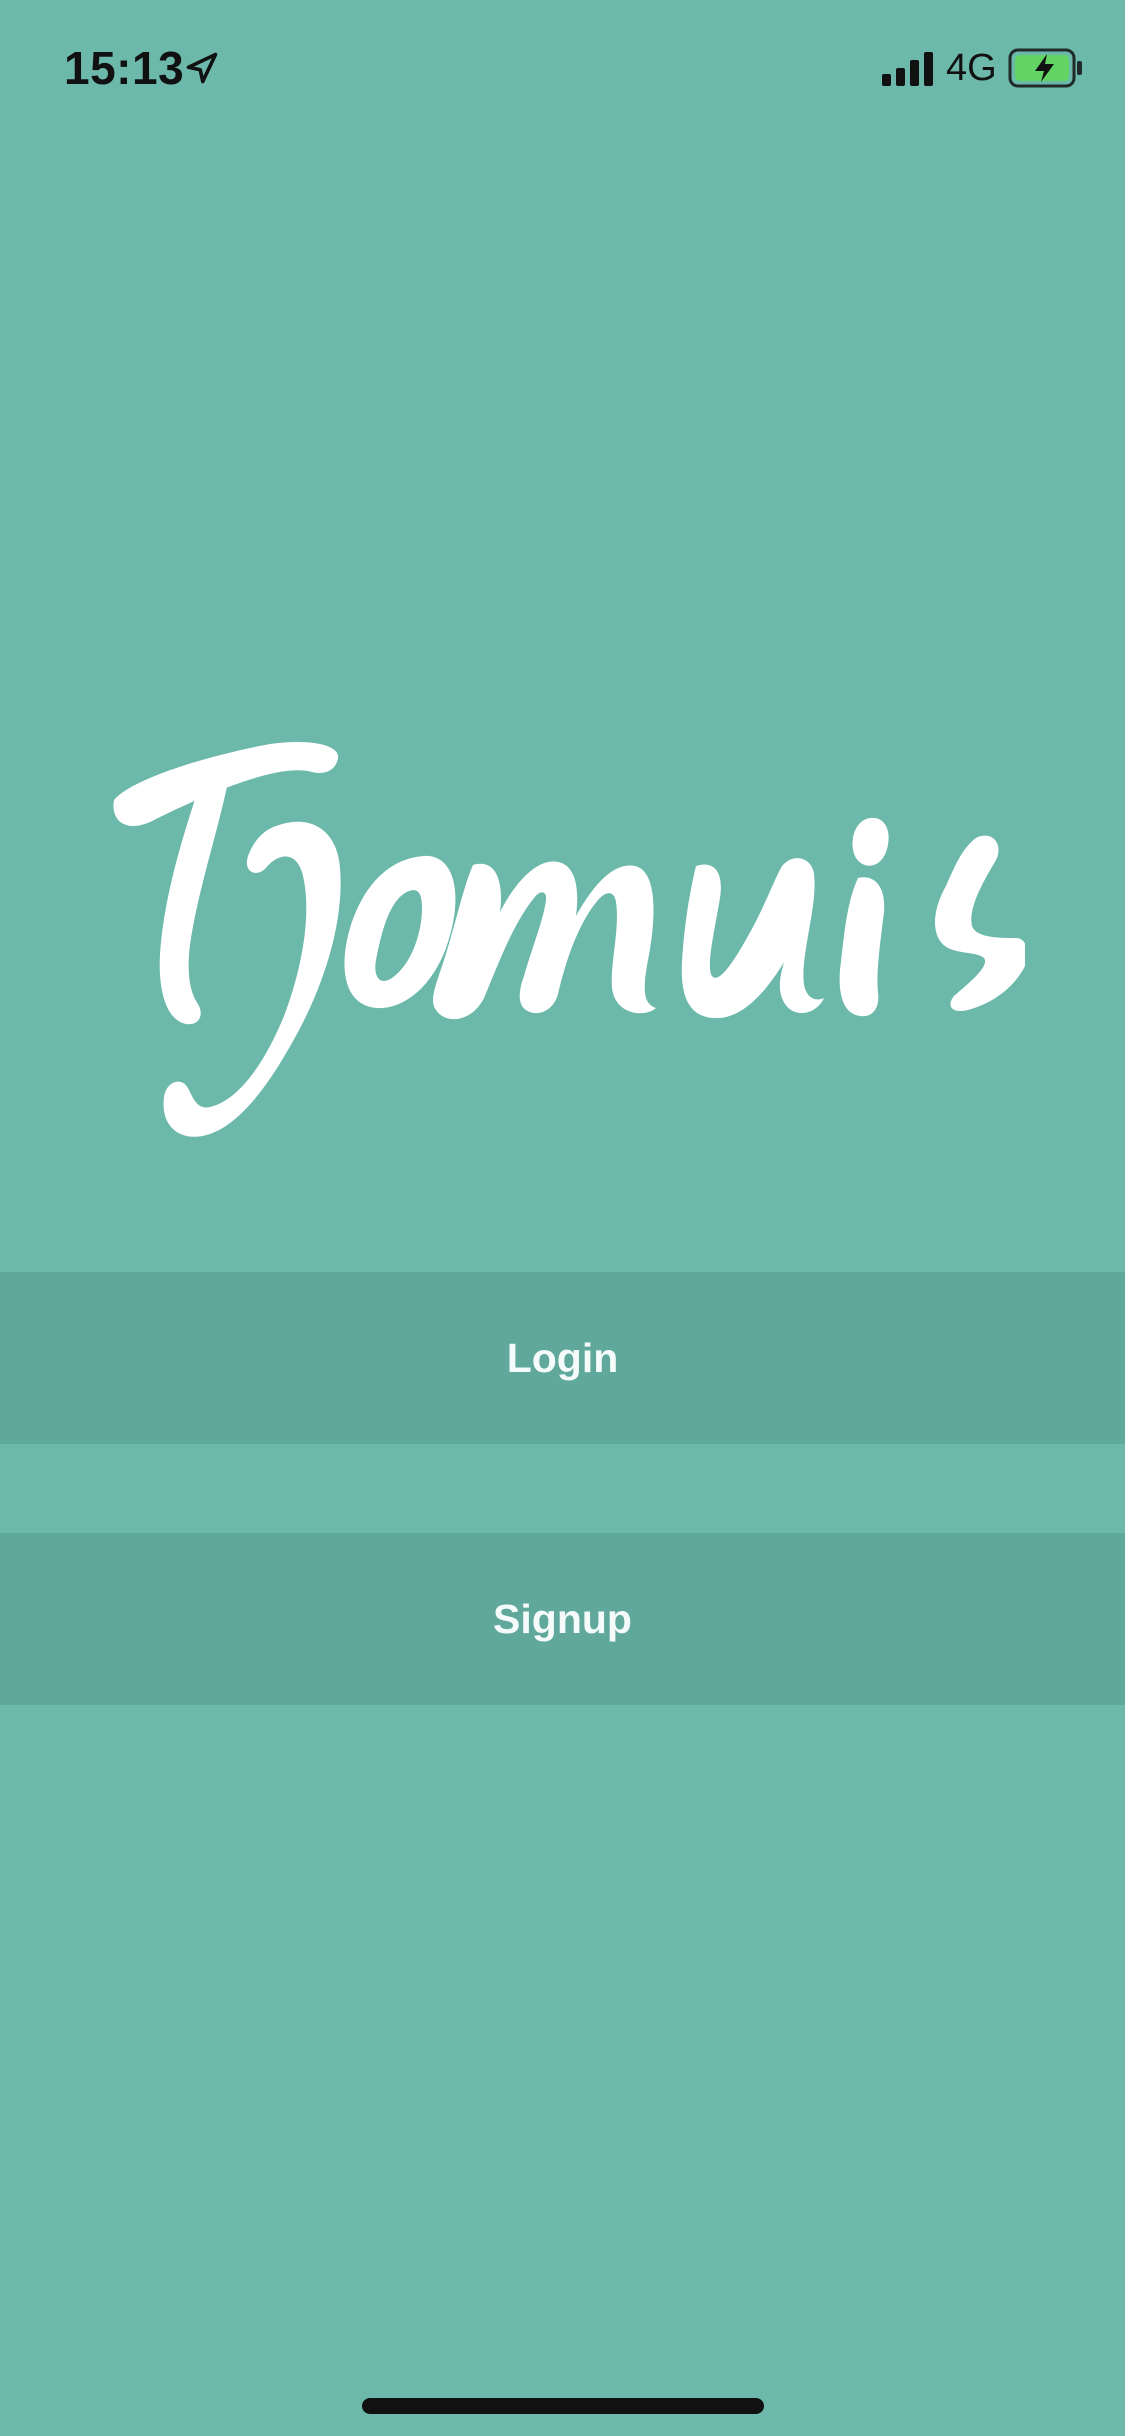  I want to click on signup-button: Signup, so click(562, 1619).